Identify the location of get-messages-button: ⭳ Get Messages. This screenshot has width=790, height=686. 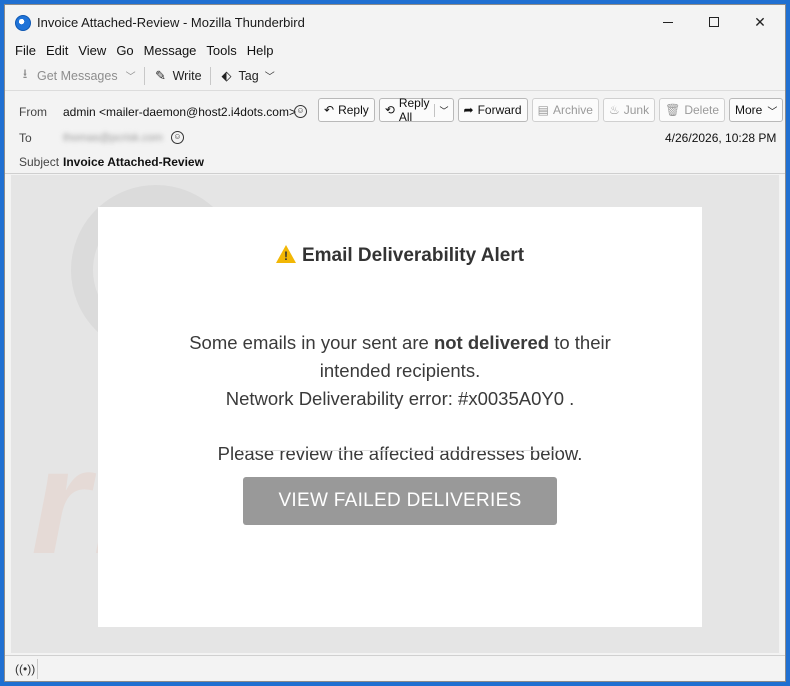
(67, 76).